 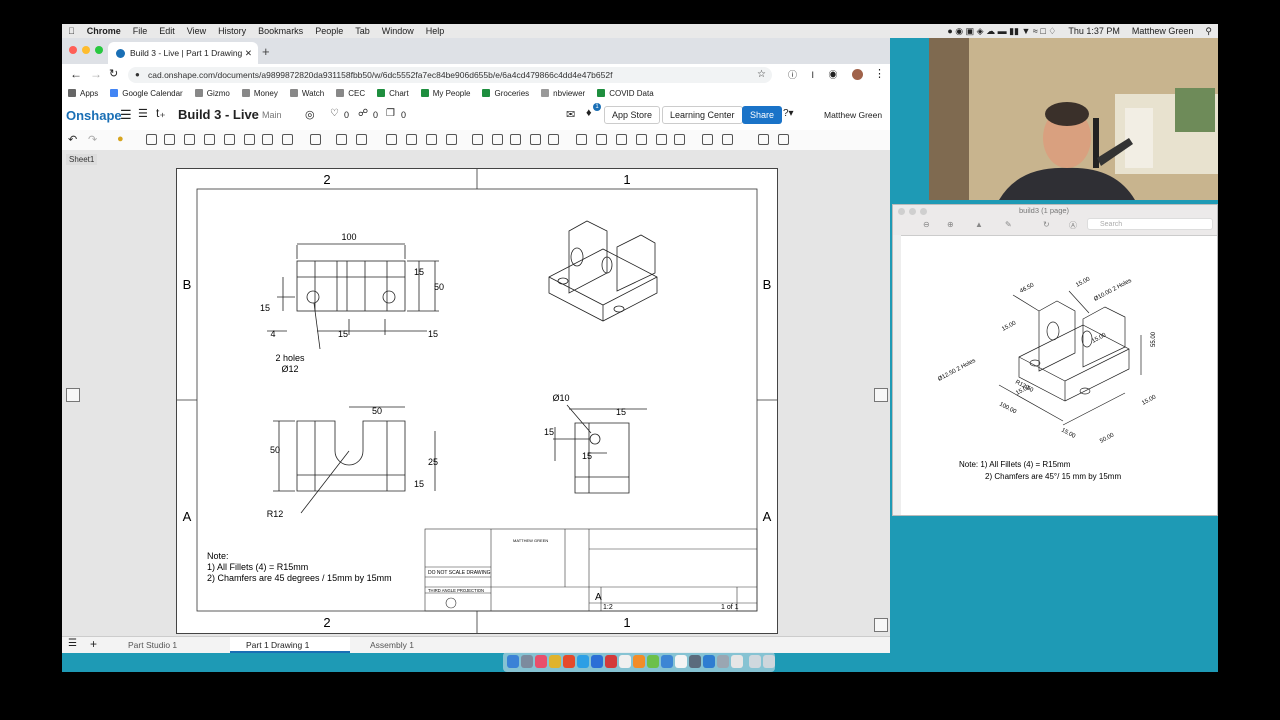 I want to click on menu-bookmarks: Bookmarks, so click(x=280, y=31).